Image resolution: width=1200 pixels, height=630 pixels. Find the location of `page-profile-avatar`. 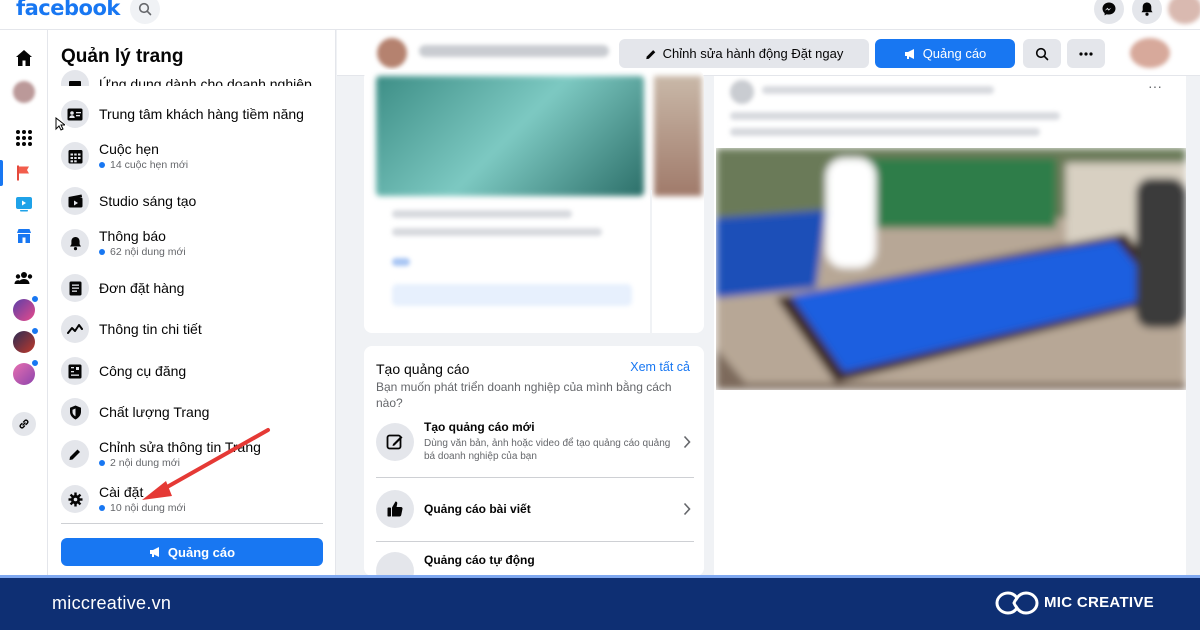

page-profile-avatar is located at coordinates (392, 53).